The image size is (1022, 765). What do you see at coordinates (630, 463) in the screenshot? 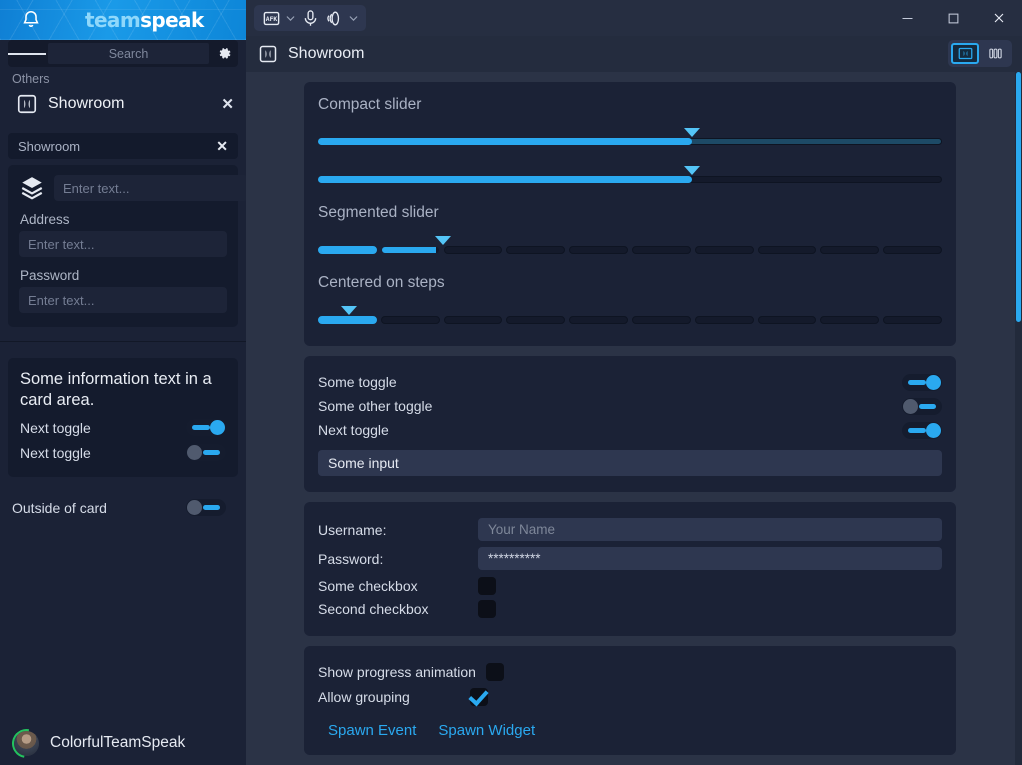
I see `some-input` at bounding box center [630, 463].